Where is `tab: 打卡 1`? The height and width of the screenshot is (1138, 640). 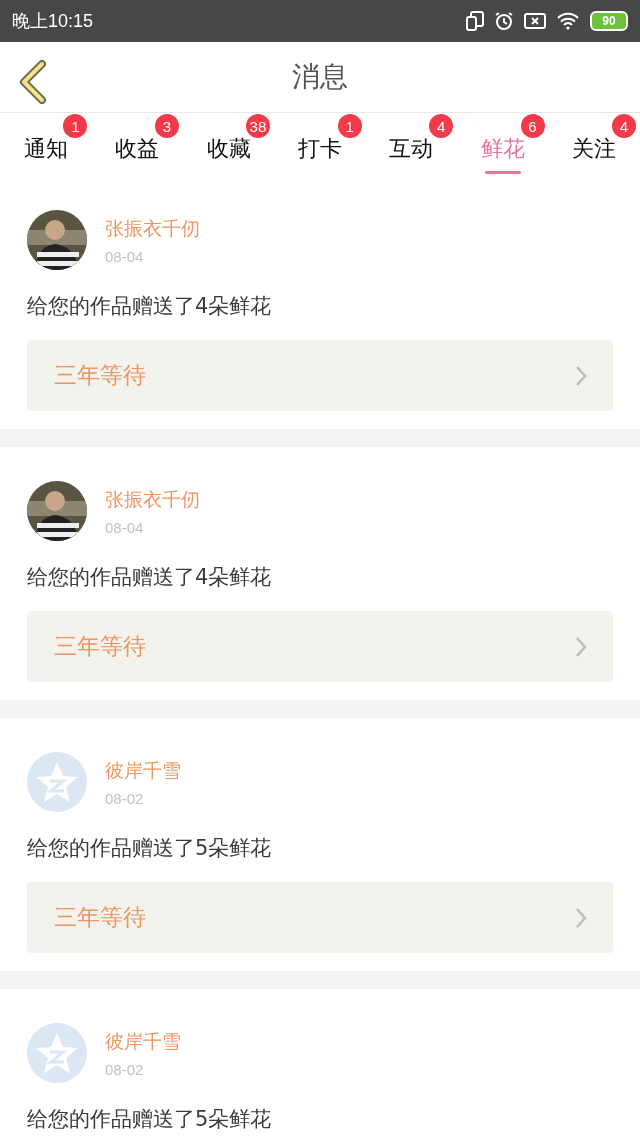
tab: 打卡 1 is located at coordinates (320, 144).